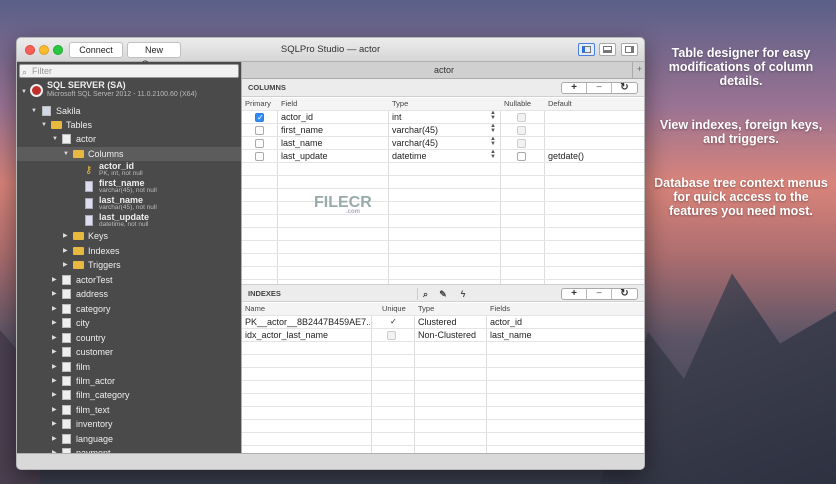 The height and width of the screenshot is (484, 836). Describe the element at coordinates (599, 88) in the screenshot. I see `remove-column-button: −` at that location.